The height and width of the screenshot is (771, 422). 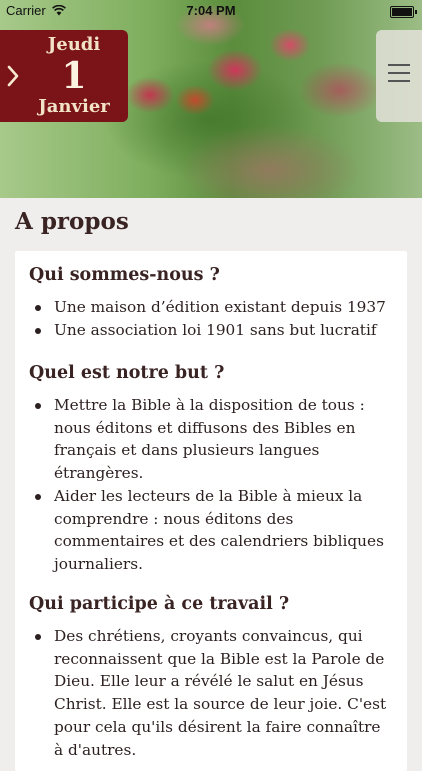 What do you see at coordinates (403, 12) in the screenshot?
I see `battery-icon` at bounding box center [403, 12].